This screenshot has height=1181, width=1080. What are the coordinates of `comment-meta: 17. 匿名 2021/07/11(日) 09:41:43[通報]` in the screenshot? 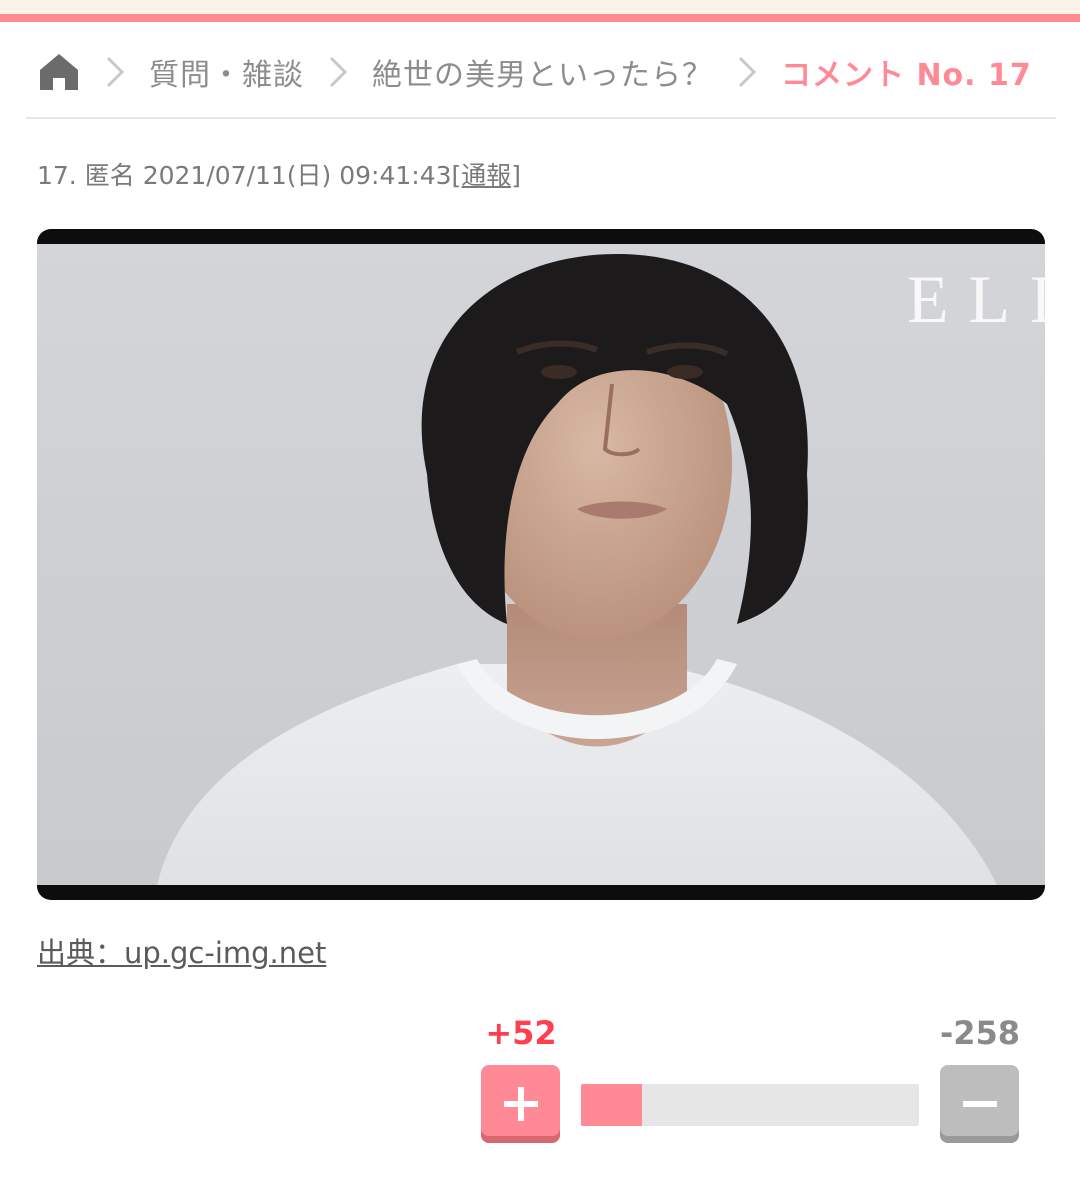 It's located at (279, 173).